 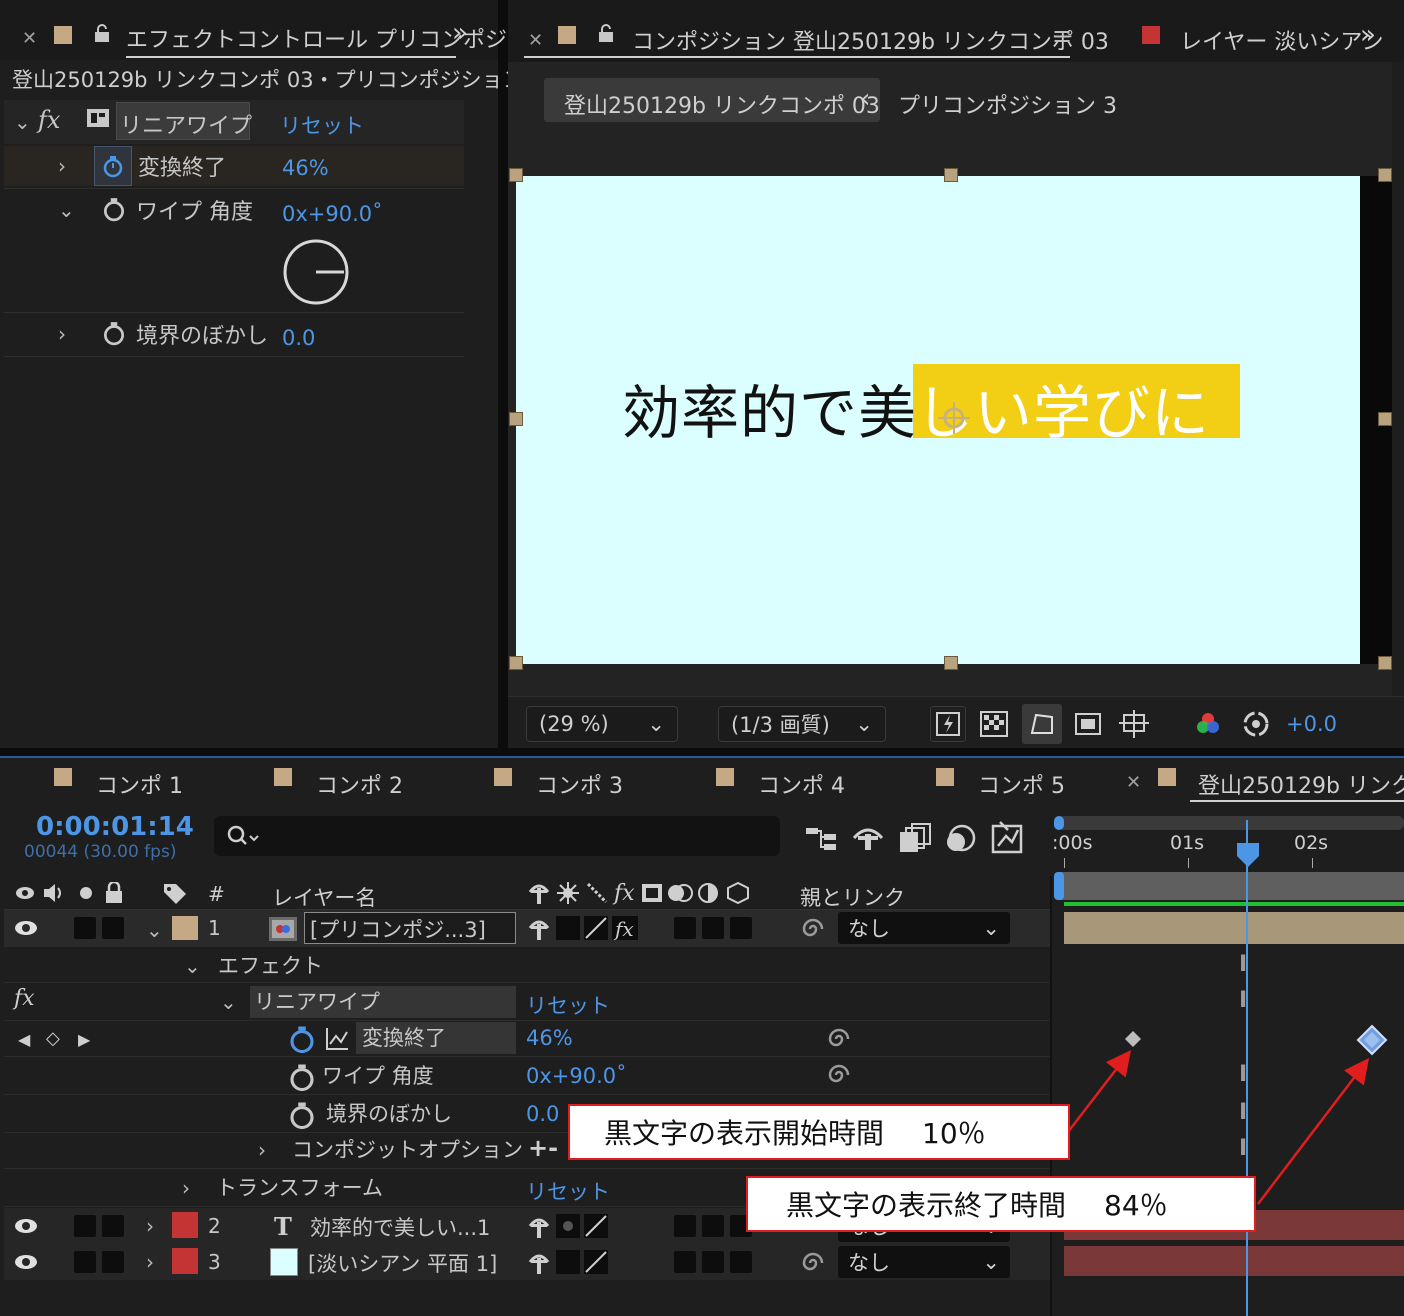 I want to click on add-keyframe-icon: ◇, so click(x=53, y=1038).